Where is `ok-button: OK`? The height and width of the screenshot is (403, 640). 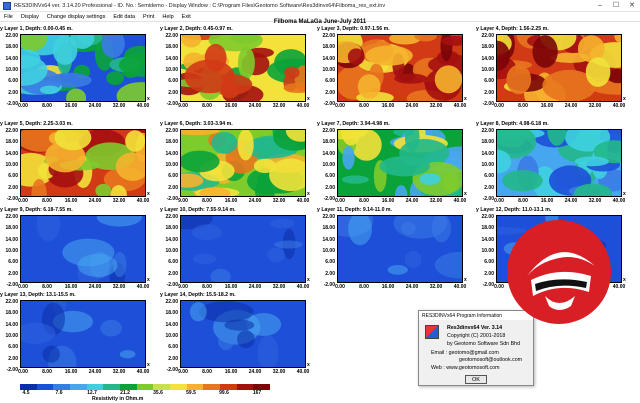 ok-button: OK is located at coordinates (476, 379).